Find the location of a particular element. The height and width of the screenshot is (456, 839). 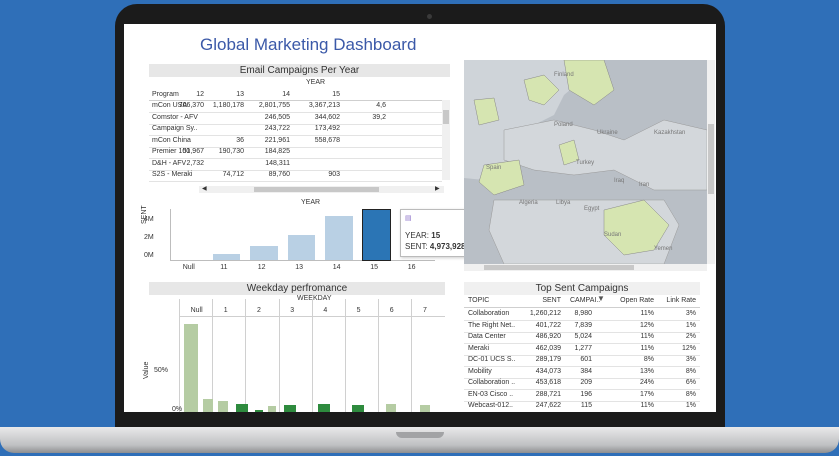

campaign-cell: 401,722 is located at coordinates (548, 325).